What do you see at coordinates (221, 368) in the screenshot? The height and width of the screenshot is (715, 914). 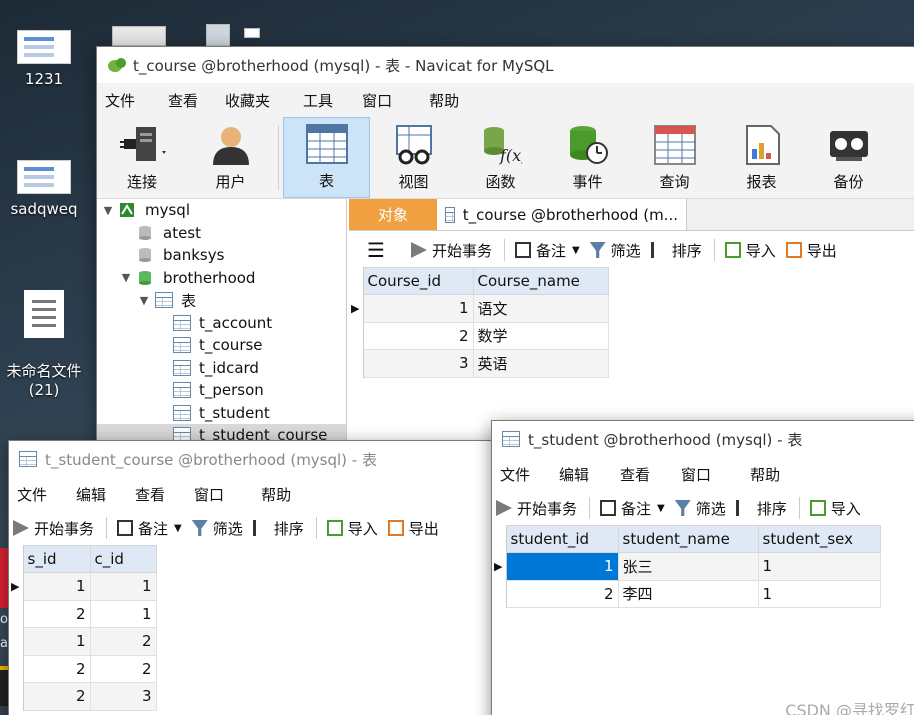 I see `tree-table-item: t_idcard` at bounding box center [221, 368].